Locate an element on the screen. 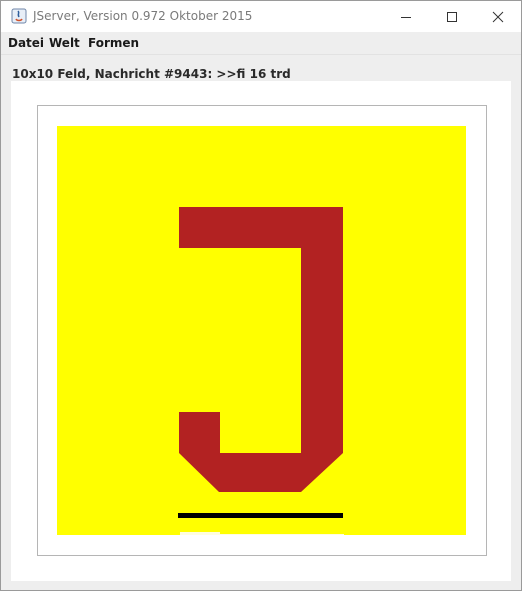  maximize-icon is located at coordinates (452, 16).